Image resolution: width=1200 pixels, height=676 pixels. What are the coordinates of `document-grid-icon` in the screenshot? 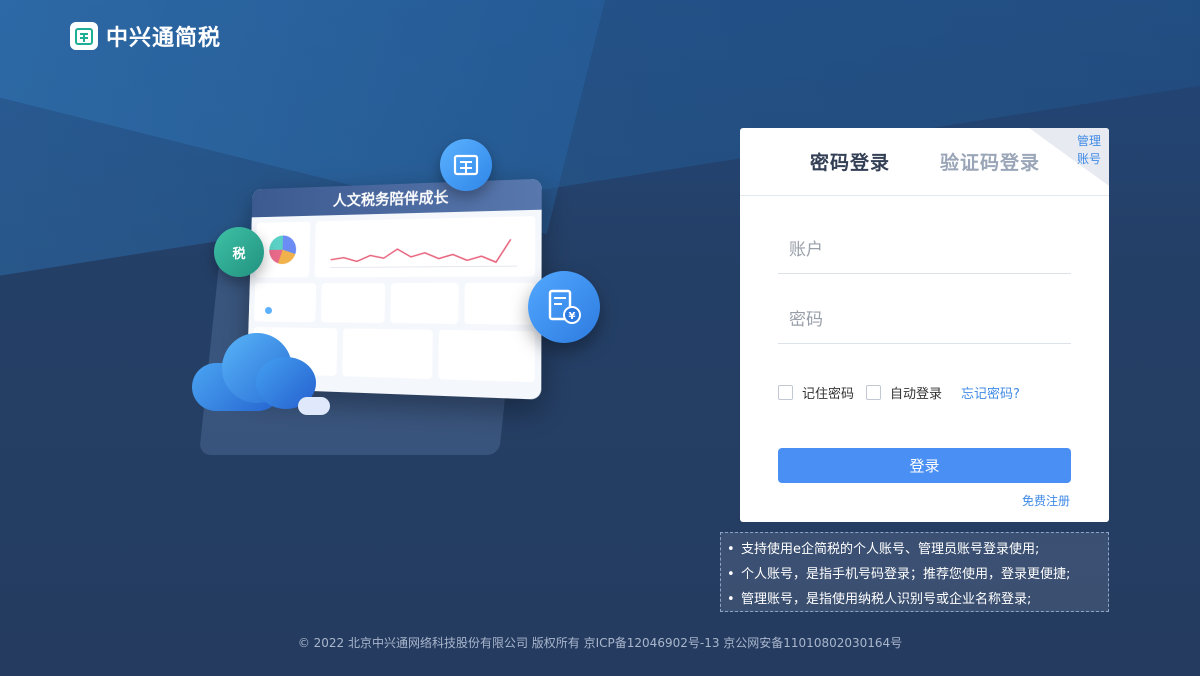 It's located at (84, 36).